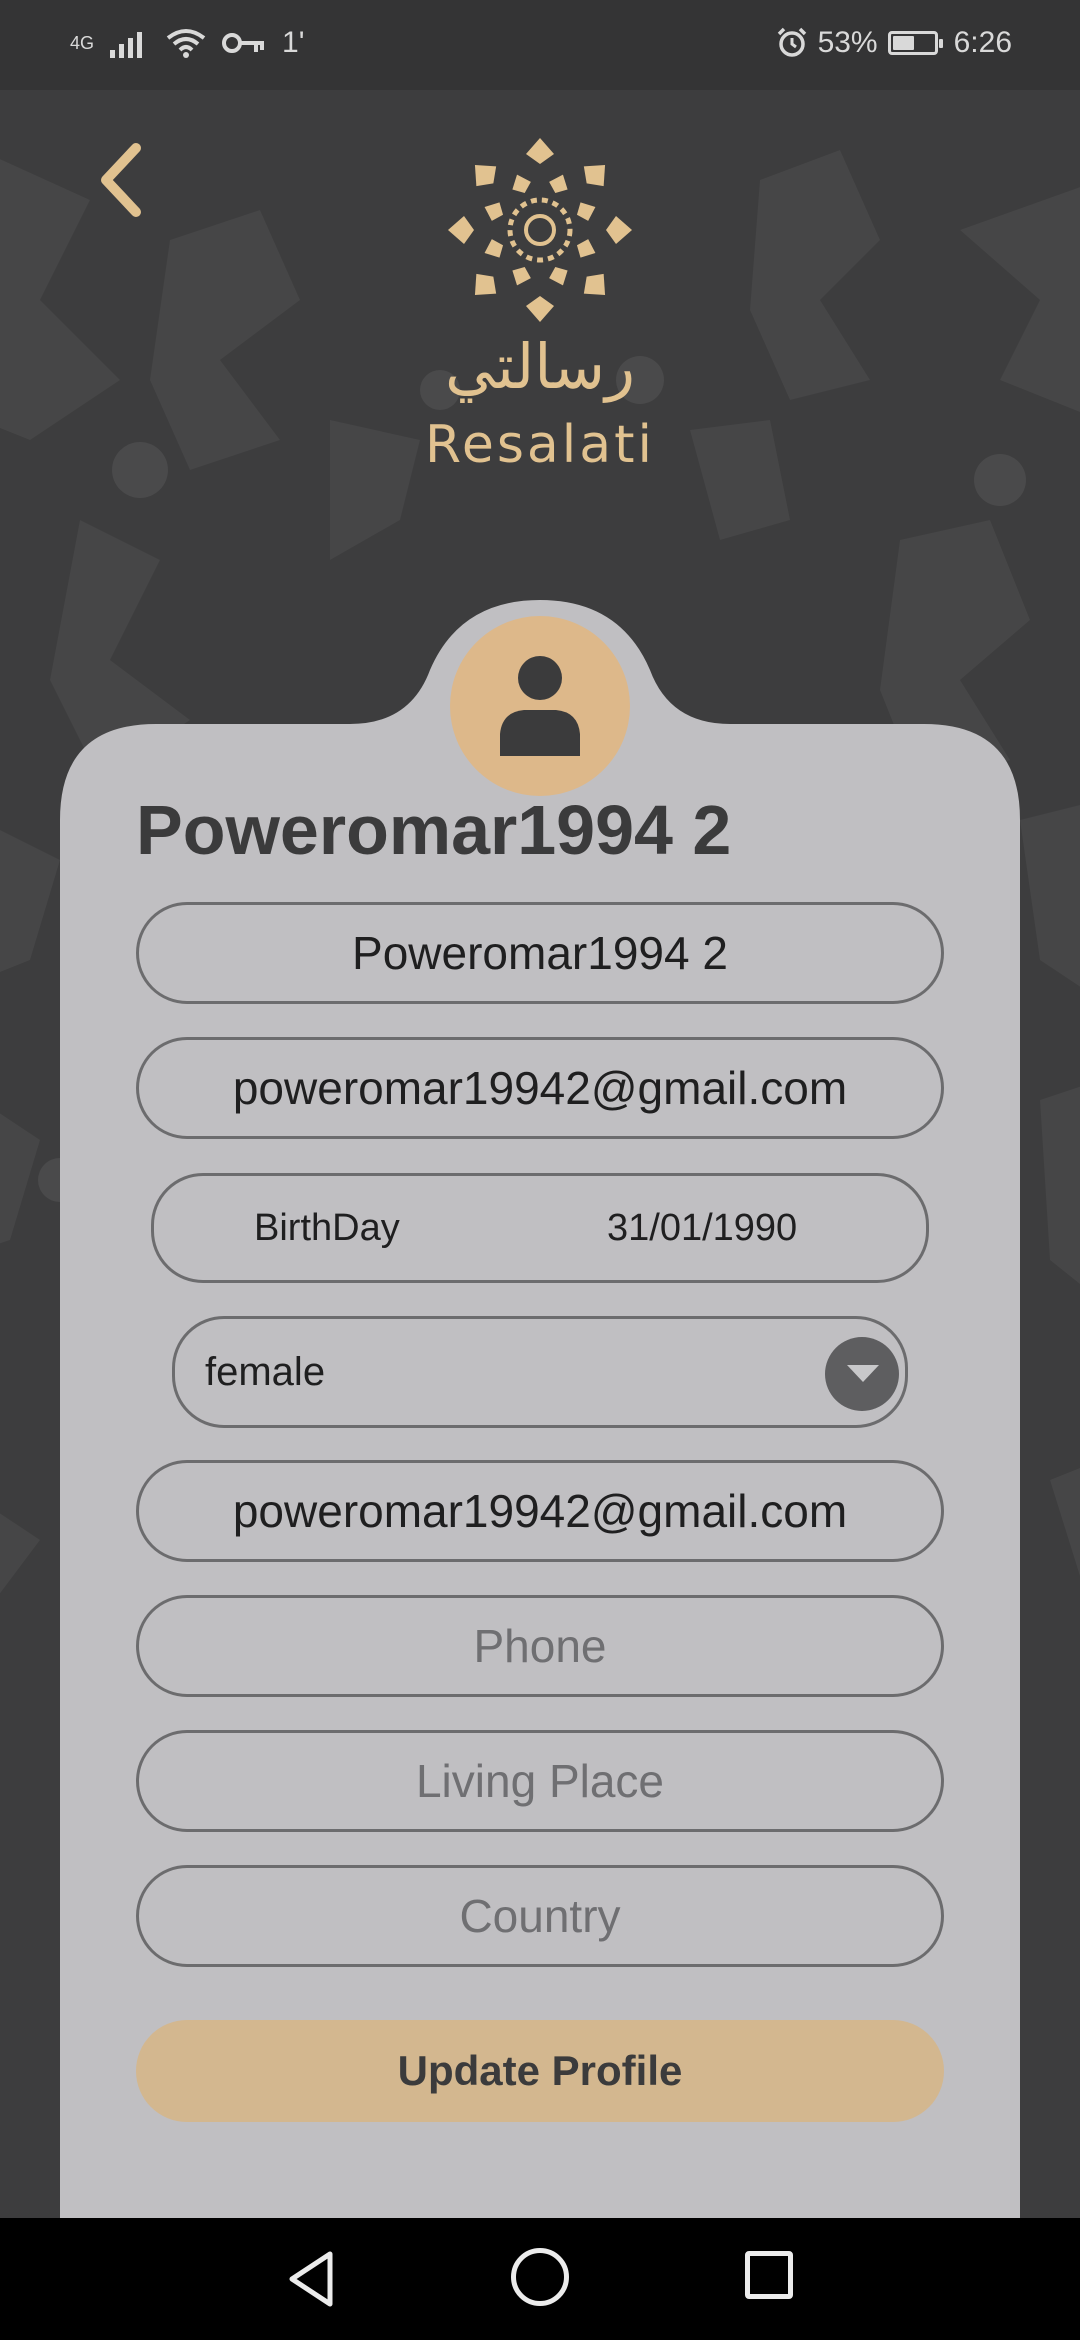 Image resolution: width=1080 pixels, height=2340 pixels. I want to click on country-field: Country, so click(540, 1916).